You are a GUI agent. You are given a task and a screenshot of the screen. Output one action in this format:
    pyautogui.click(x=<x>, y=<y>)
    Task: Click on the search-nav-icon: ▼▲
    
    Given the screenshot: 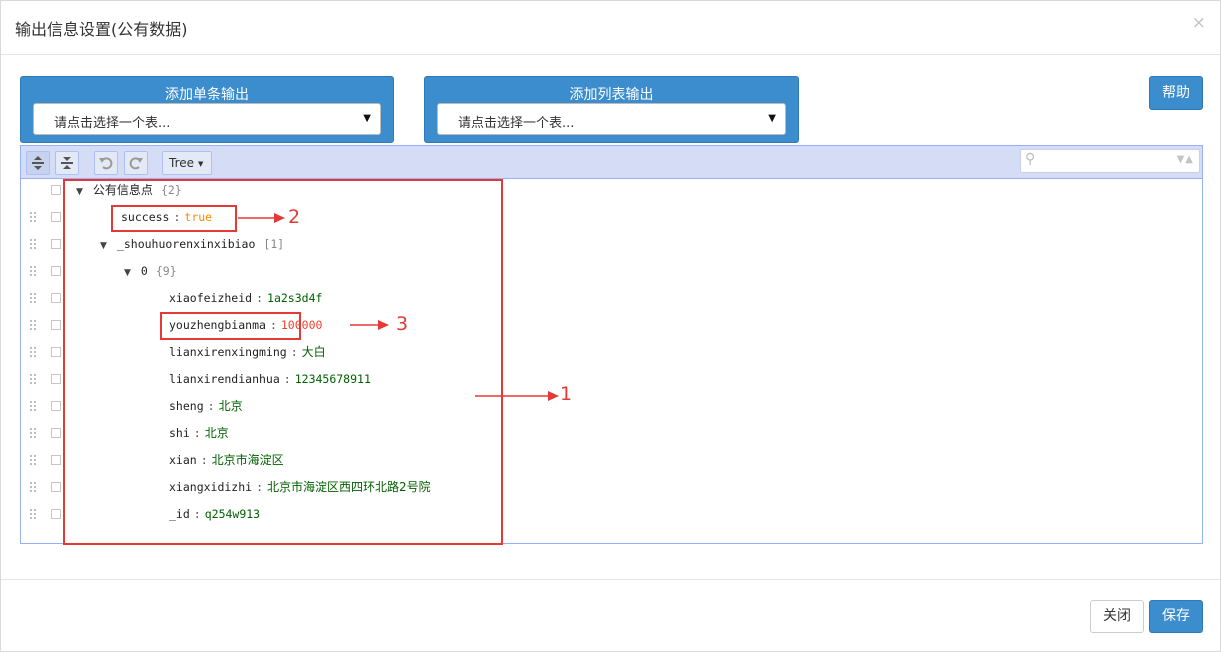 What is the action you would take?
    pyautogui.click(x=1185, y=159)
    